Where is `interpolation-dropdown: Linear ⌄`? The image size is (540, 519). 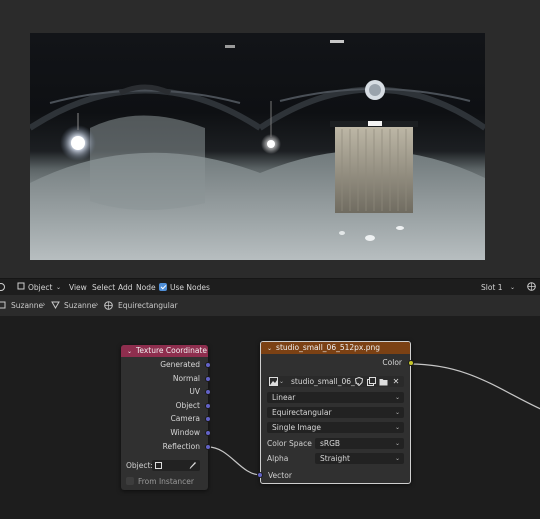 interpolation-dropdown: Linear ⌄ is located at coordinates (335, 397).